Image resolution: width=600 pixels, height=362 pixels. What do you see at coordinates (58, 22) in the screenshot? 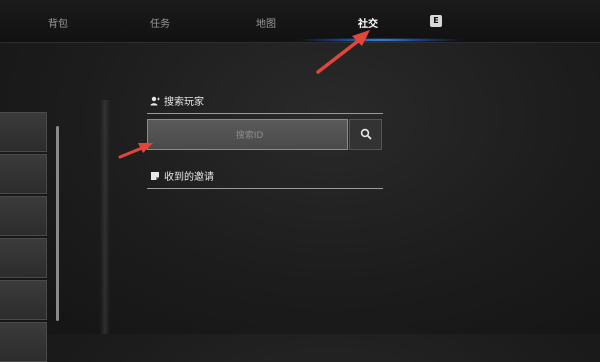
I see `tab-bag: 背包` at bounding box center [58, 22].